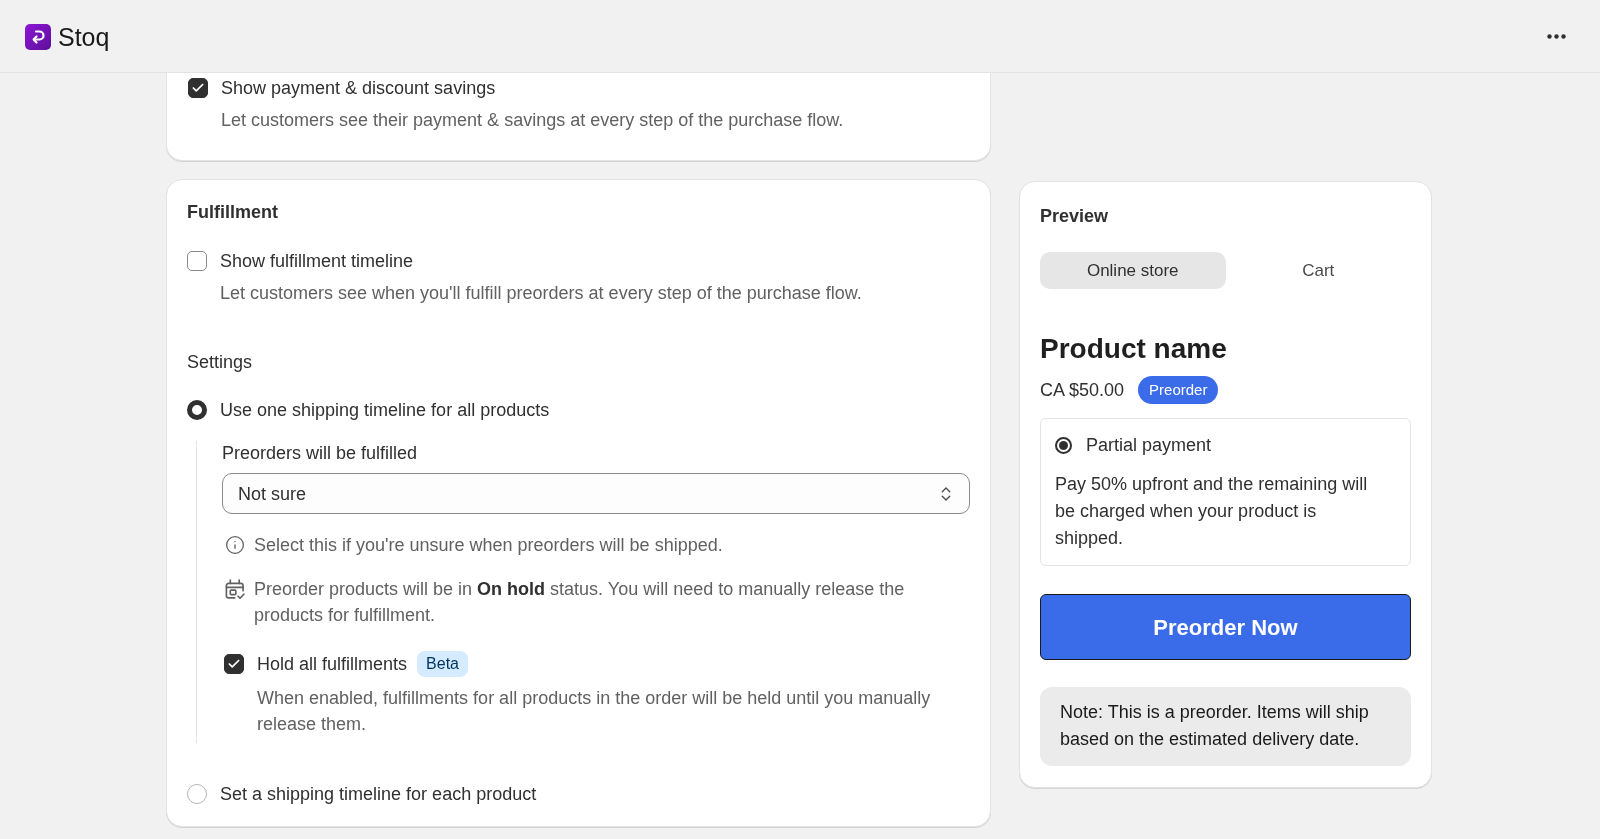 The image size is (1600, 839). Describe the element at coordinates (378, 794) in the screenshot. I see `radio-label: Set a shipping timeline for each product` at that location.